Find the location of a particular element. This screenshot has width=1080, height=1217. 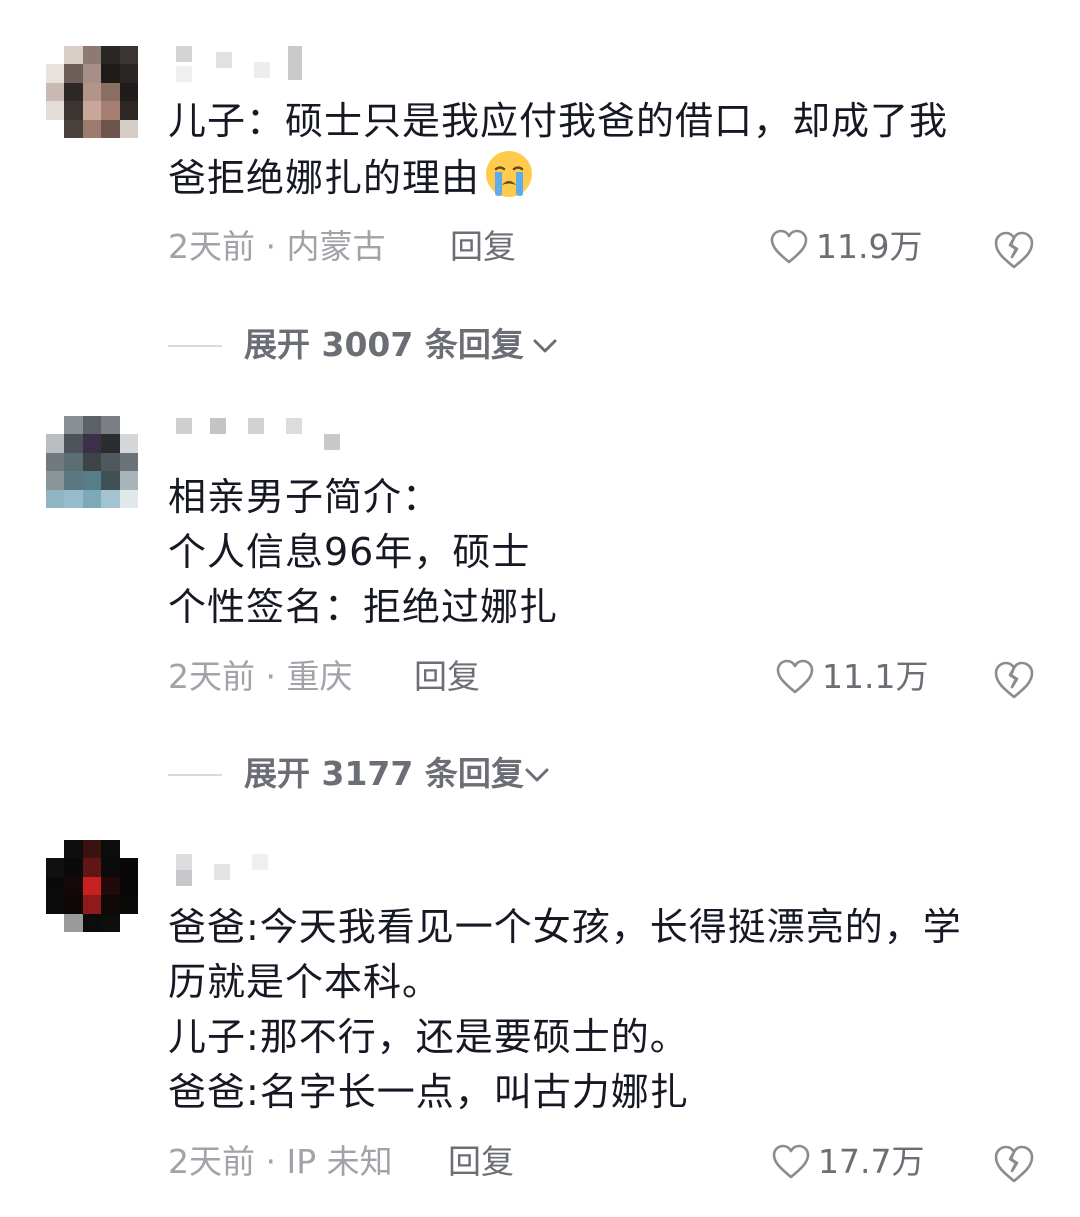

comment-line: 爸爸:今天我看见一个女孩，长得挺漂亮的，学 is located at coordinates (565, 927).